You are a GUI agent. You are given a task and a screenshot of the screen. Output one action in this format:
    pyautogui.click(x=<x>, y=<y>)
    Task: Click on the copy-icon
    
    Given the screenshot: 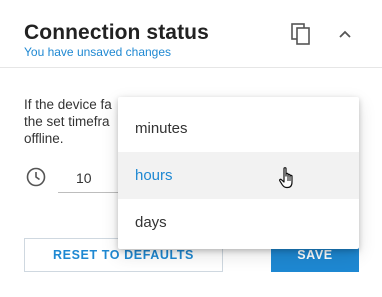 What is the action you would take?
    pyautogui.click(x=300, y=34)
    